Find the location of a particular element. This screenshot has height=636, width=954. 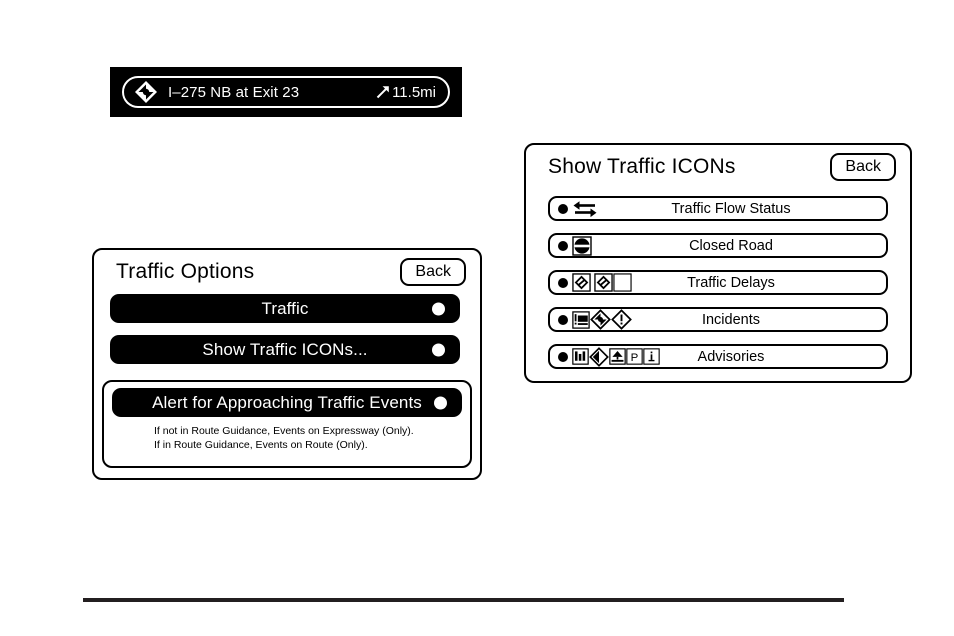

exclamation-diamond-icon is located at coordinates (621, 319).